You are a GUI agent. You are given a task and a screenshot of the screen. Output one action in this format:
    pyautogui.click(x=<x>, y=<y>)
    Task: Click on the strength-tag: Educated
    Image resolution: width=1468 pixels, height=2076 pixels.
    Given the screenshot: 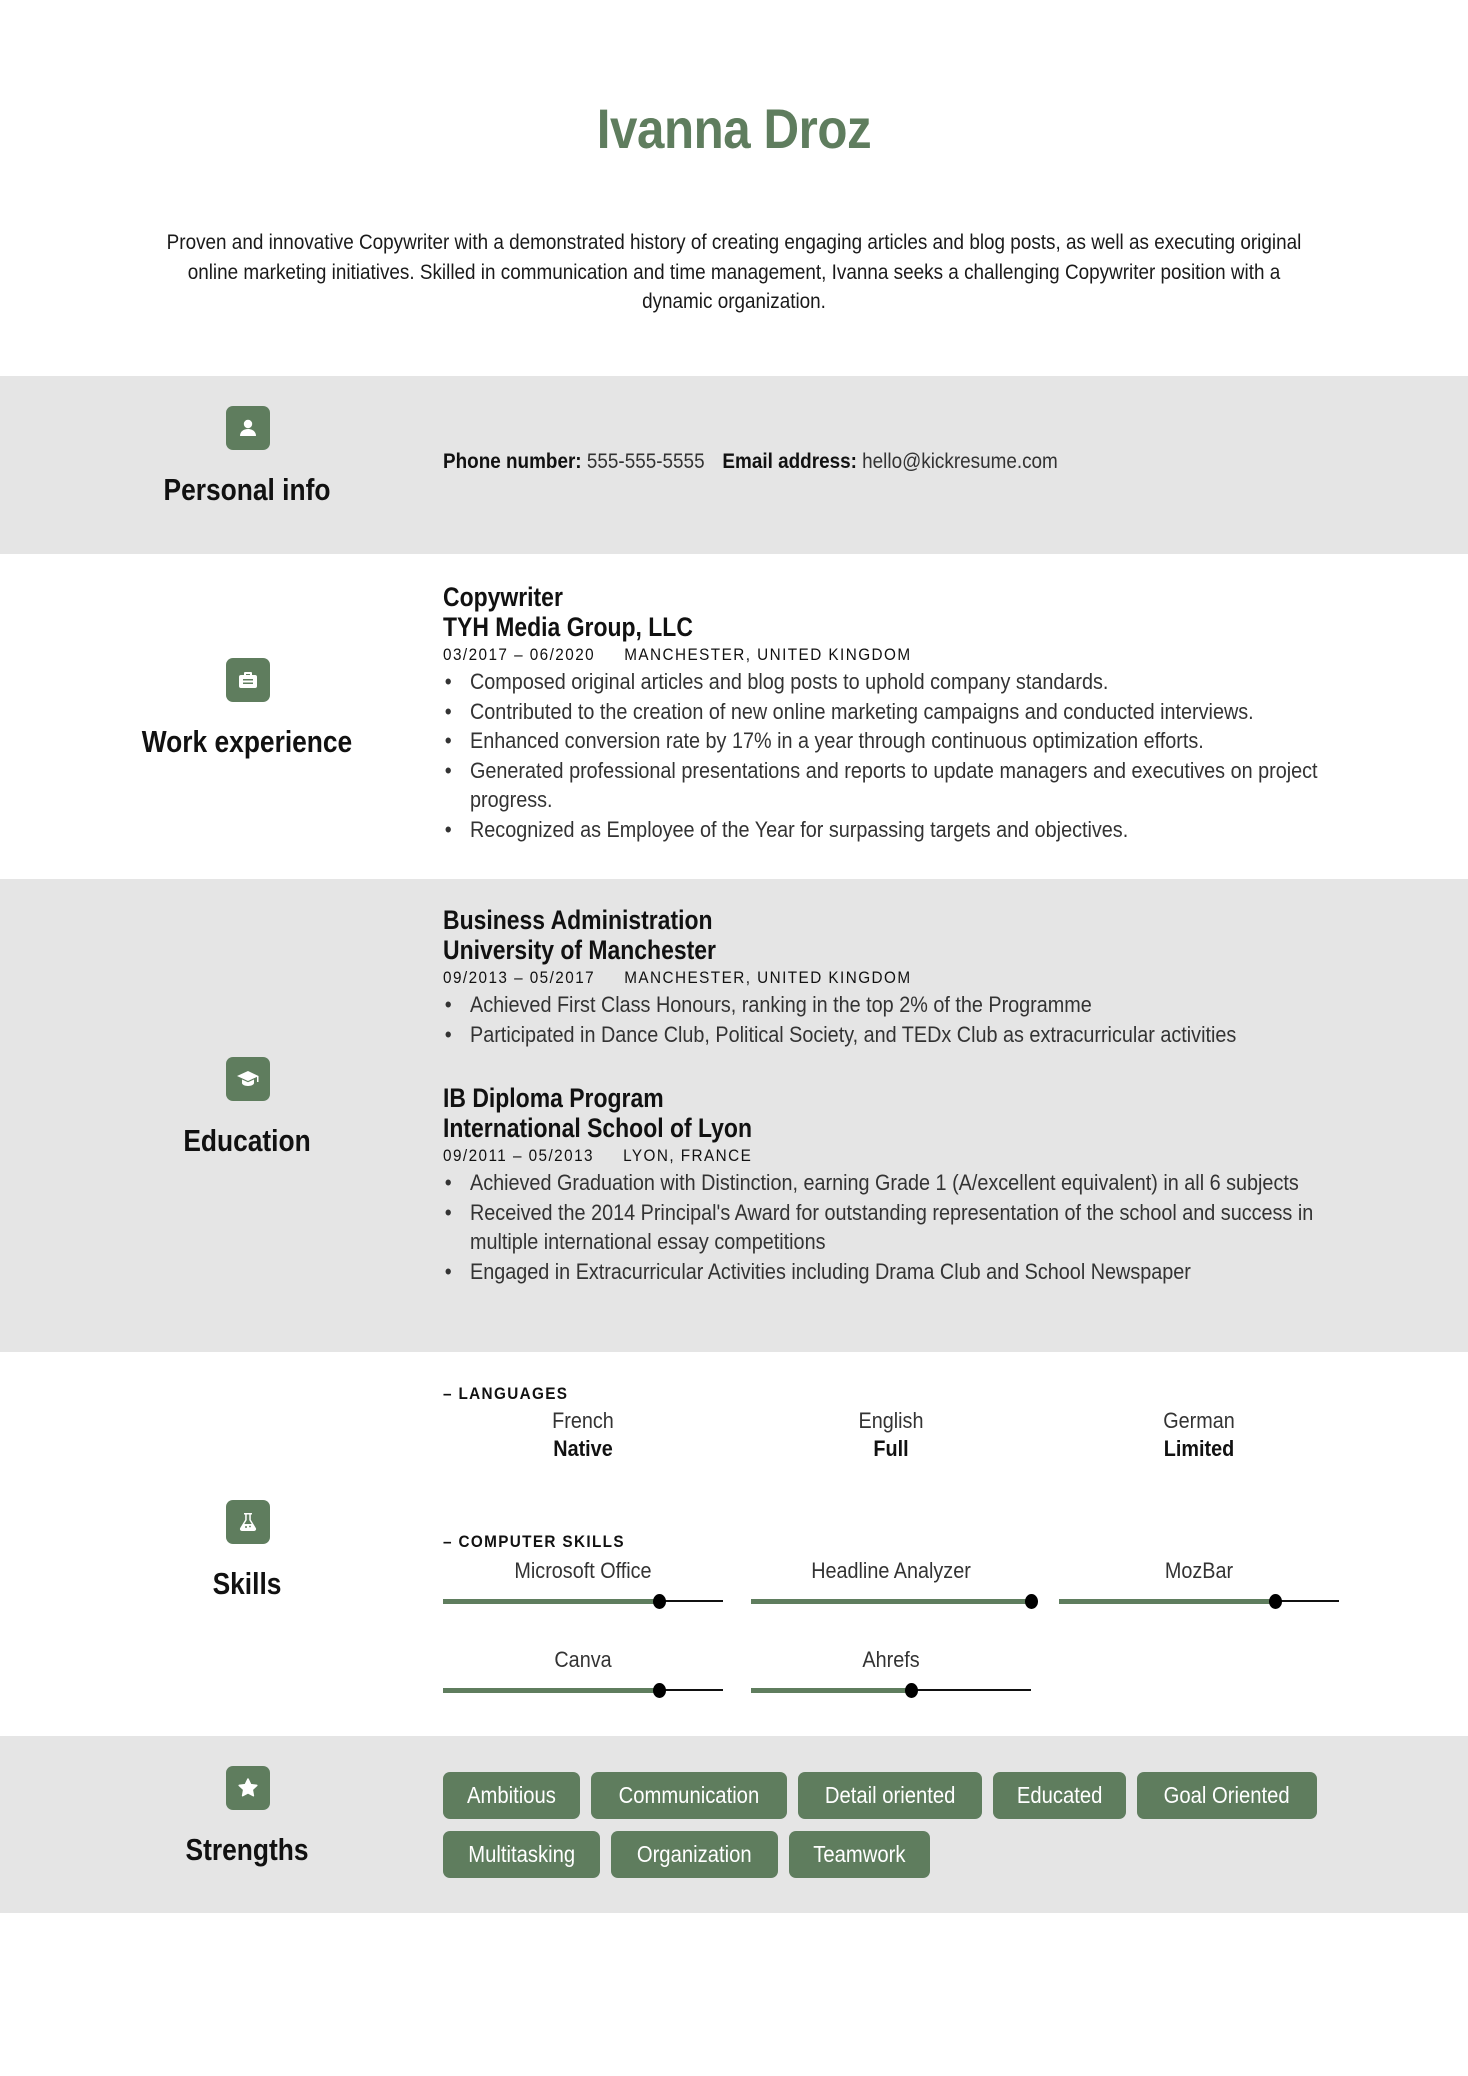 What is the action you would take?
    pyautogui.click(x=1060, y=1795)
    